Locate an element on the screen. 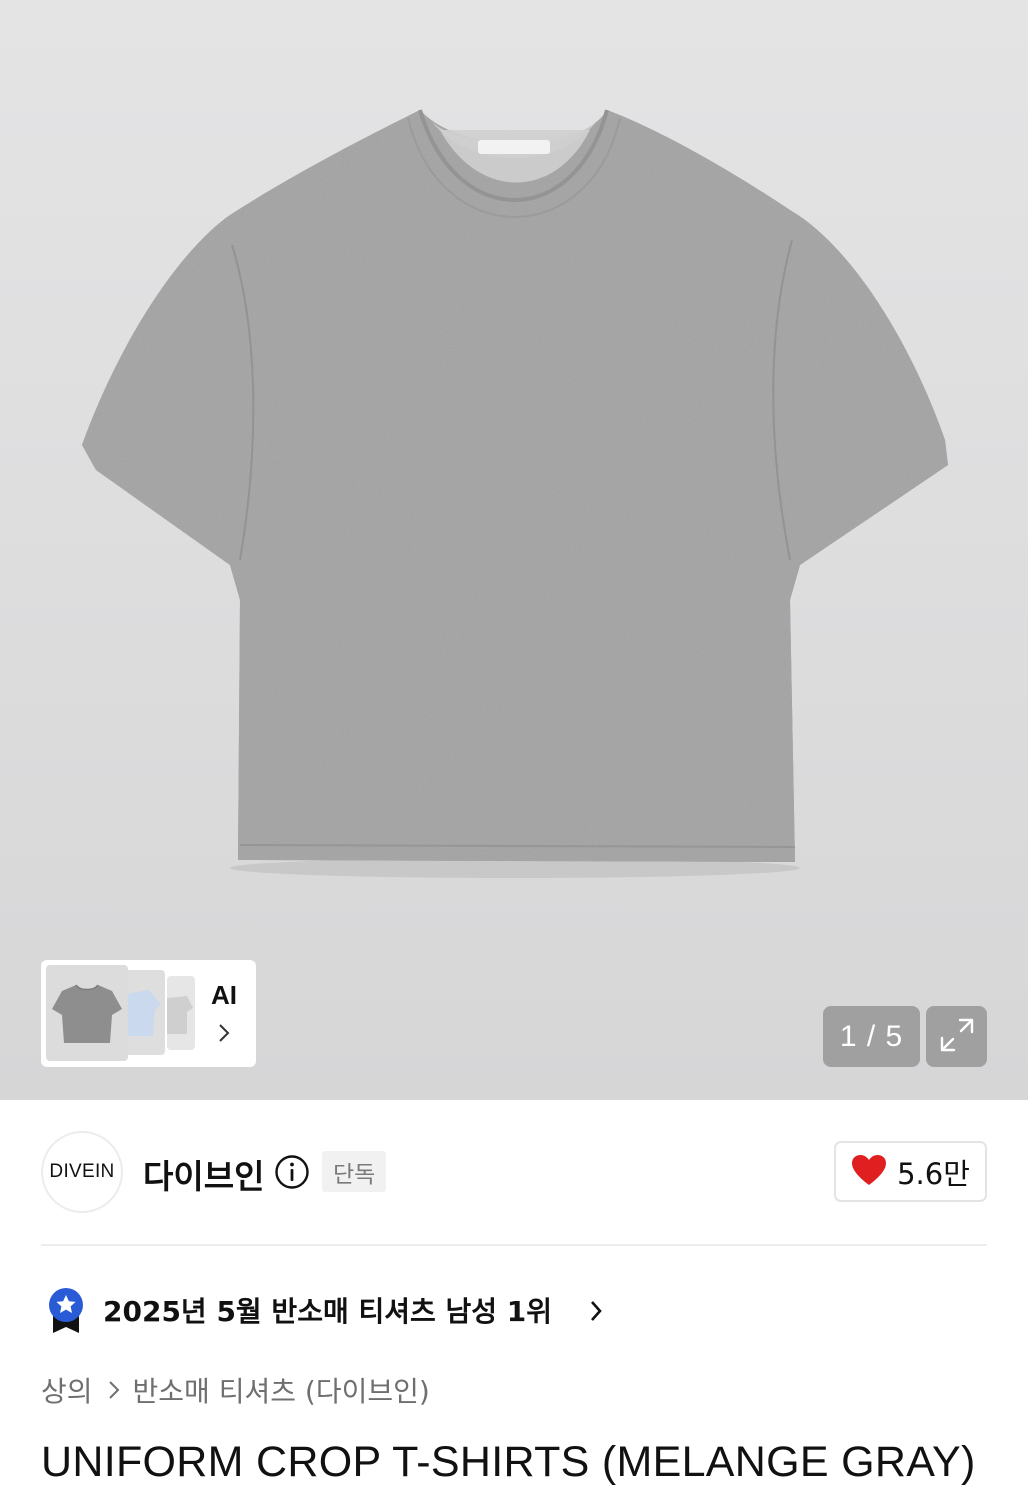 This screenshot has width=1028, height=1500. breadcrumb-item-category: 상의 is located at coordinates (67, 1390).